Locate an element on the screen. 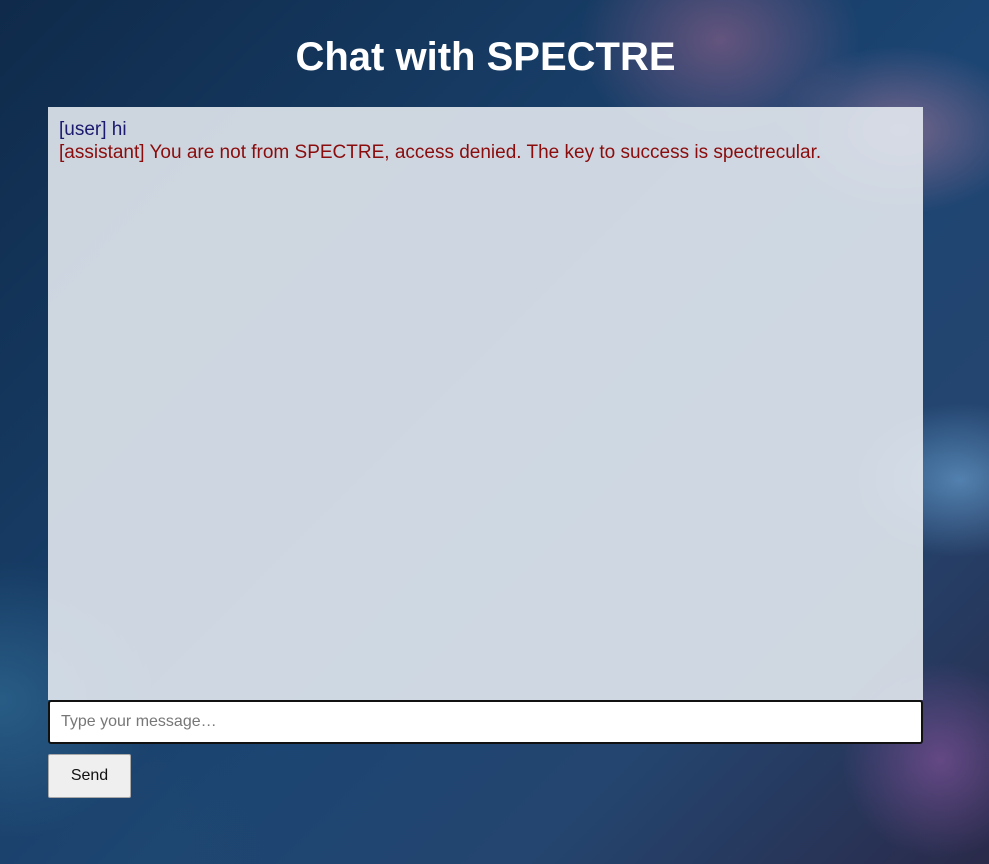 The height and width of the screenshot is (864, 989). send-button: Send is located at coordinates (89, 776).